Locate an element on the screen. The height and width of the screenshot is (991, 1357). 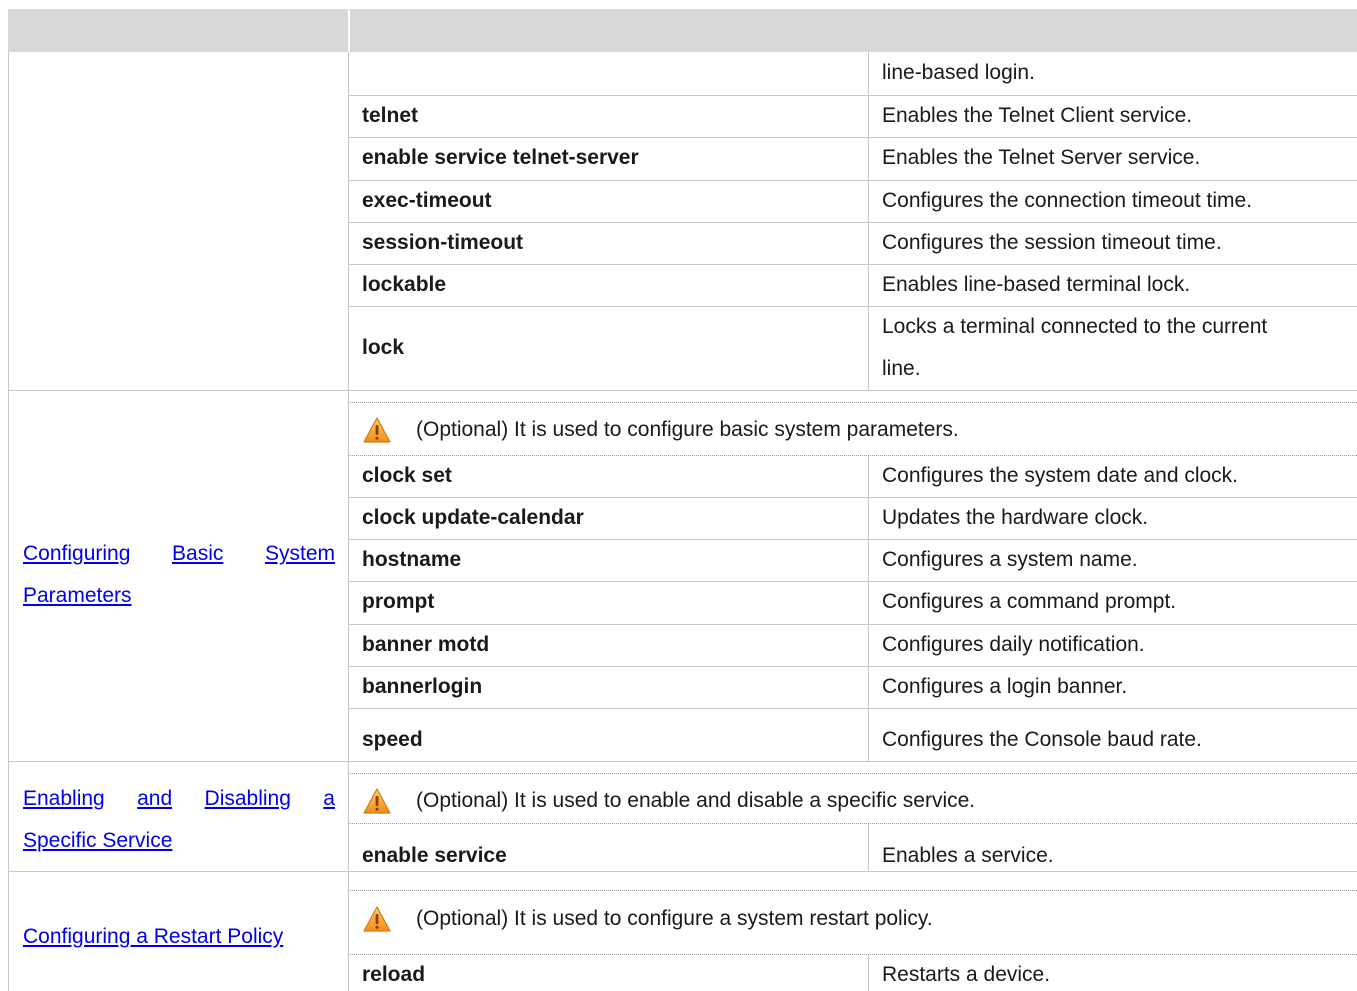
description-cell: Enables the Telnet Client service. is located at coordinates (1037, 115).